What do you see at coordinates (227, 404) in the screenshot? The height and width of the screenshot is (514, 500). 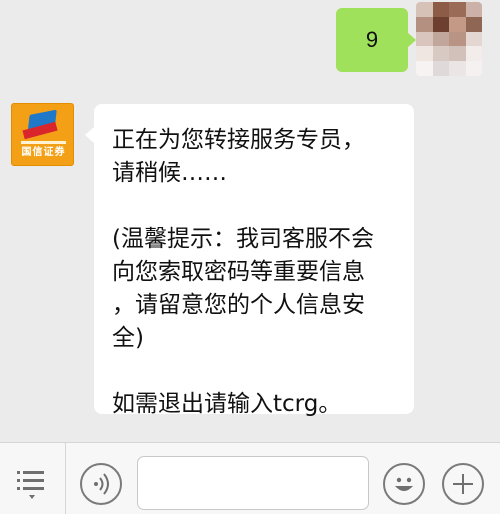 I see `message-line: 如需退出请输入tcrg。` at bounding box center [227, 404].